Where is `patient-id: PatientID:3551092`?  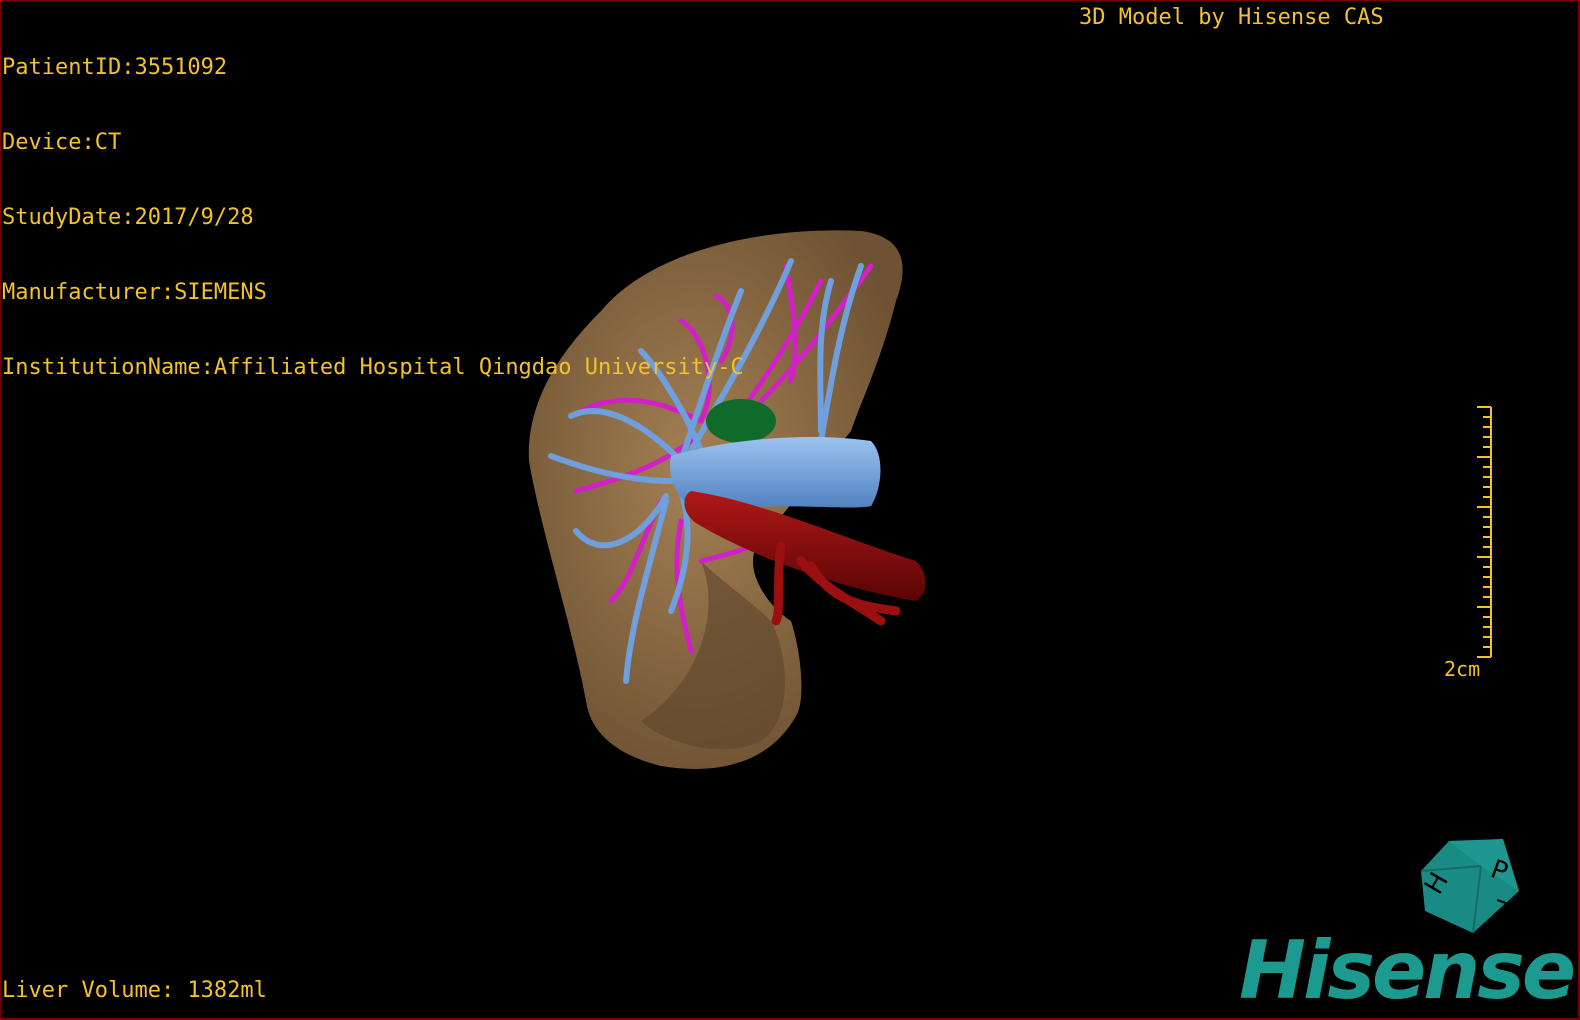 patient-id: PatientID:3551092 is located at coordinates (115, 67).